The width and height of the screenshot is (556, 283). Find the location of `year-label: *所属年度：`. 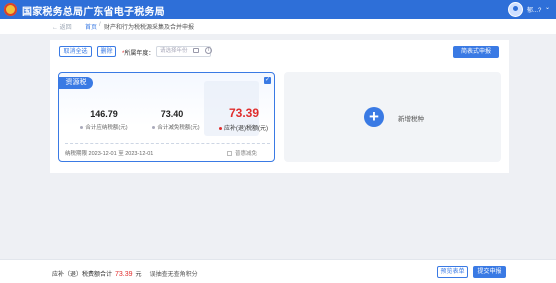

year-label: *所属年度： is located at coordinates (138, 52).